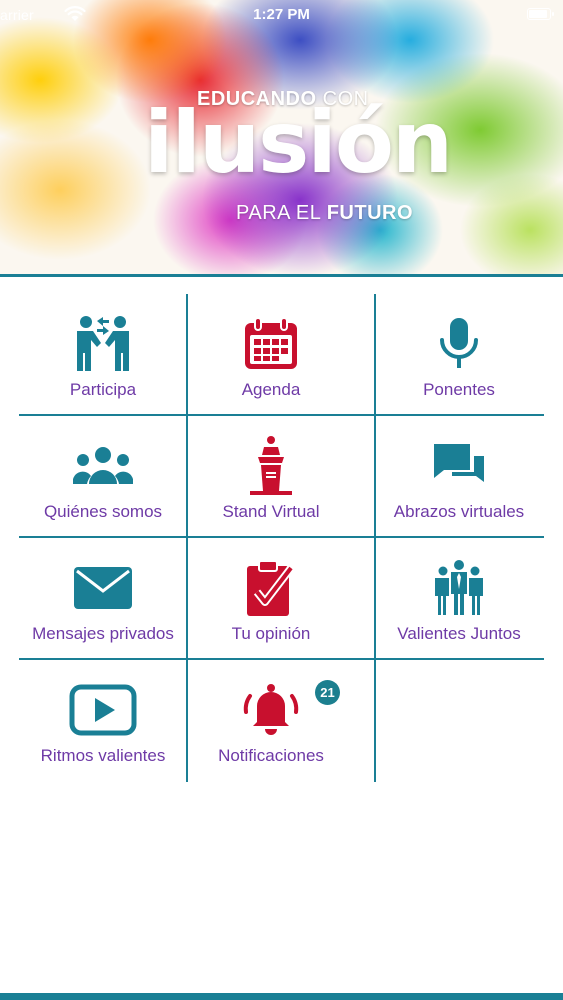 This screenshot has height=1000, width=563. I want to click on handshake-people-icon, so click(103, 343).